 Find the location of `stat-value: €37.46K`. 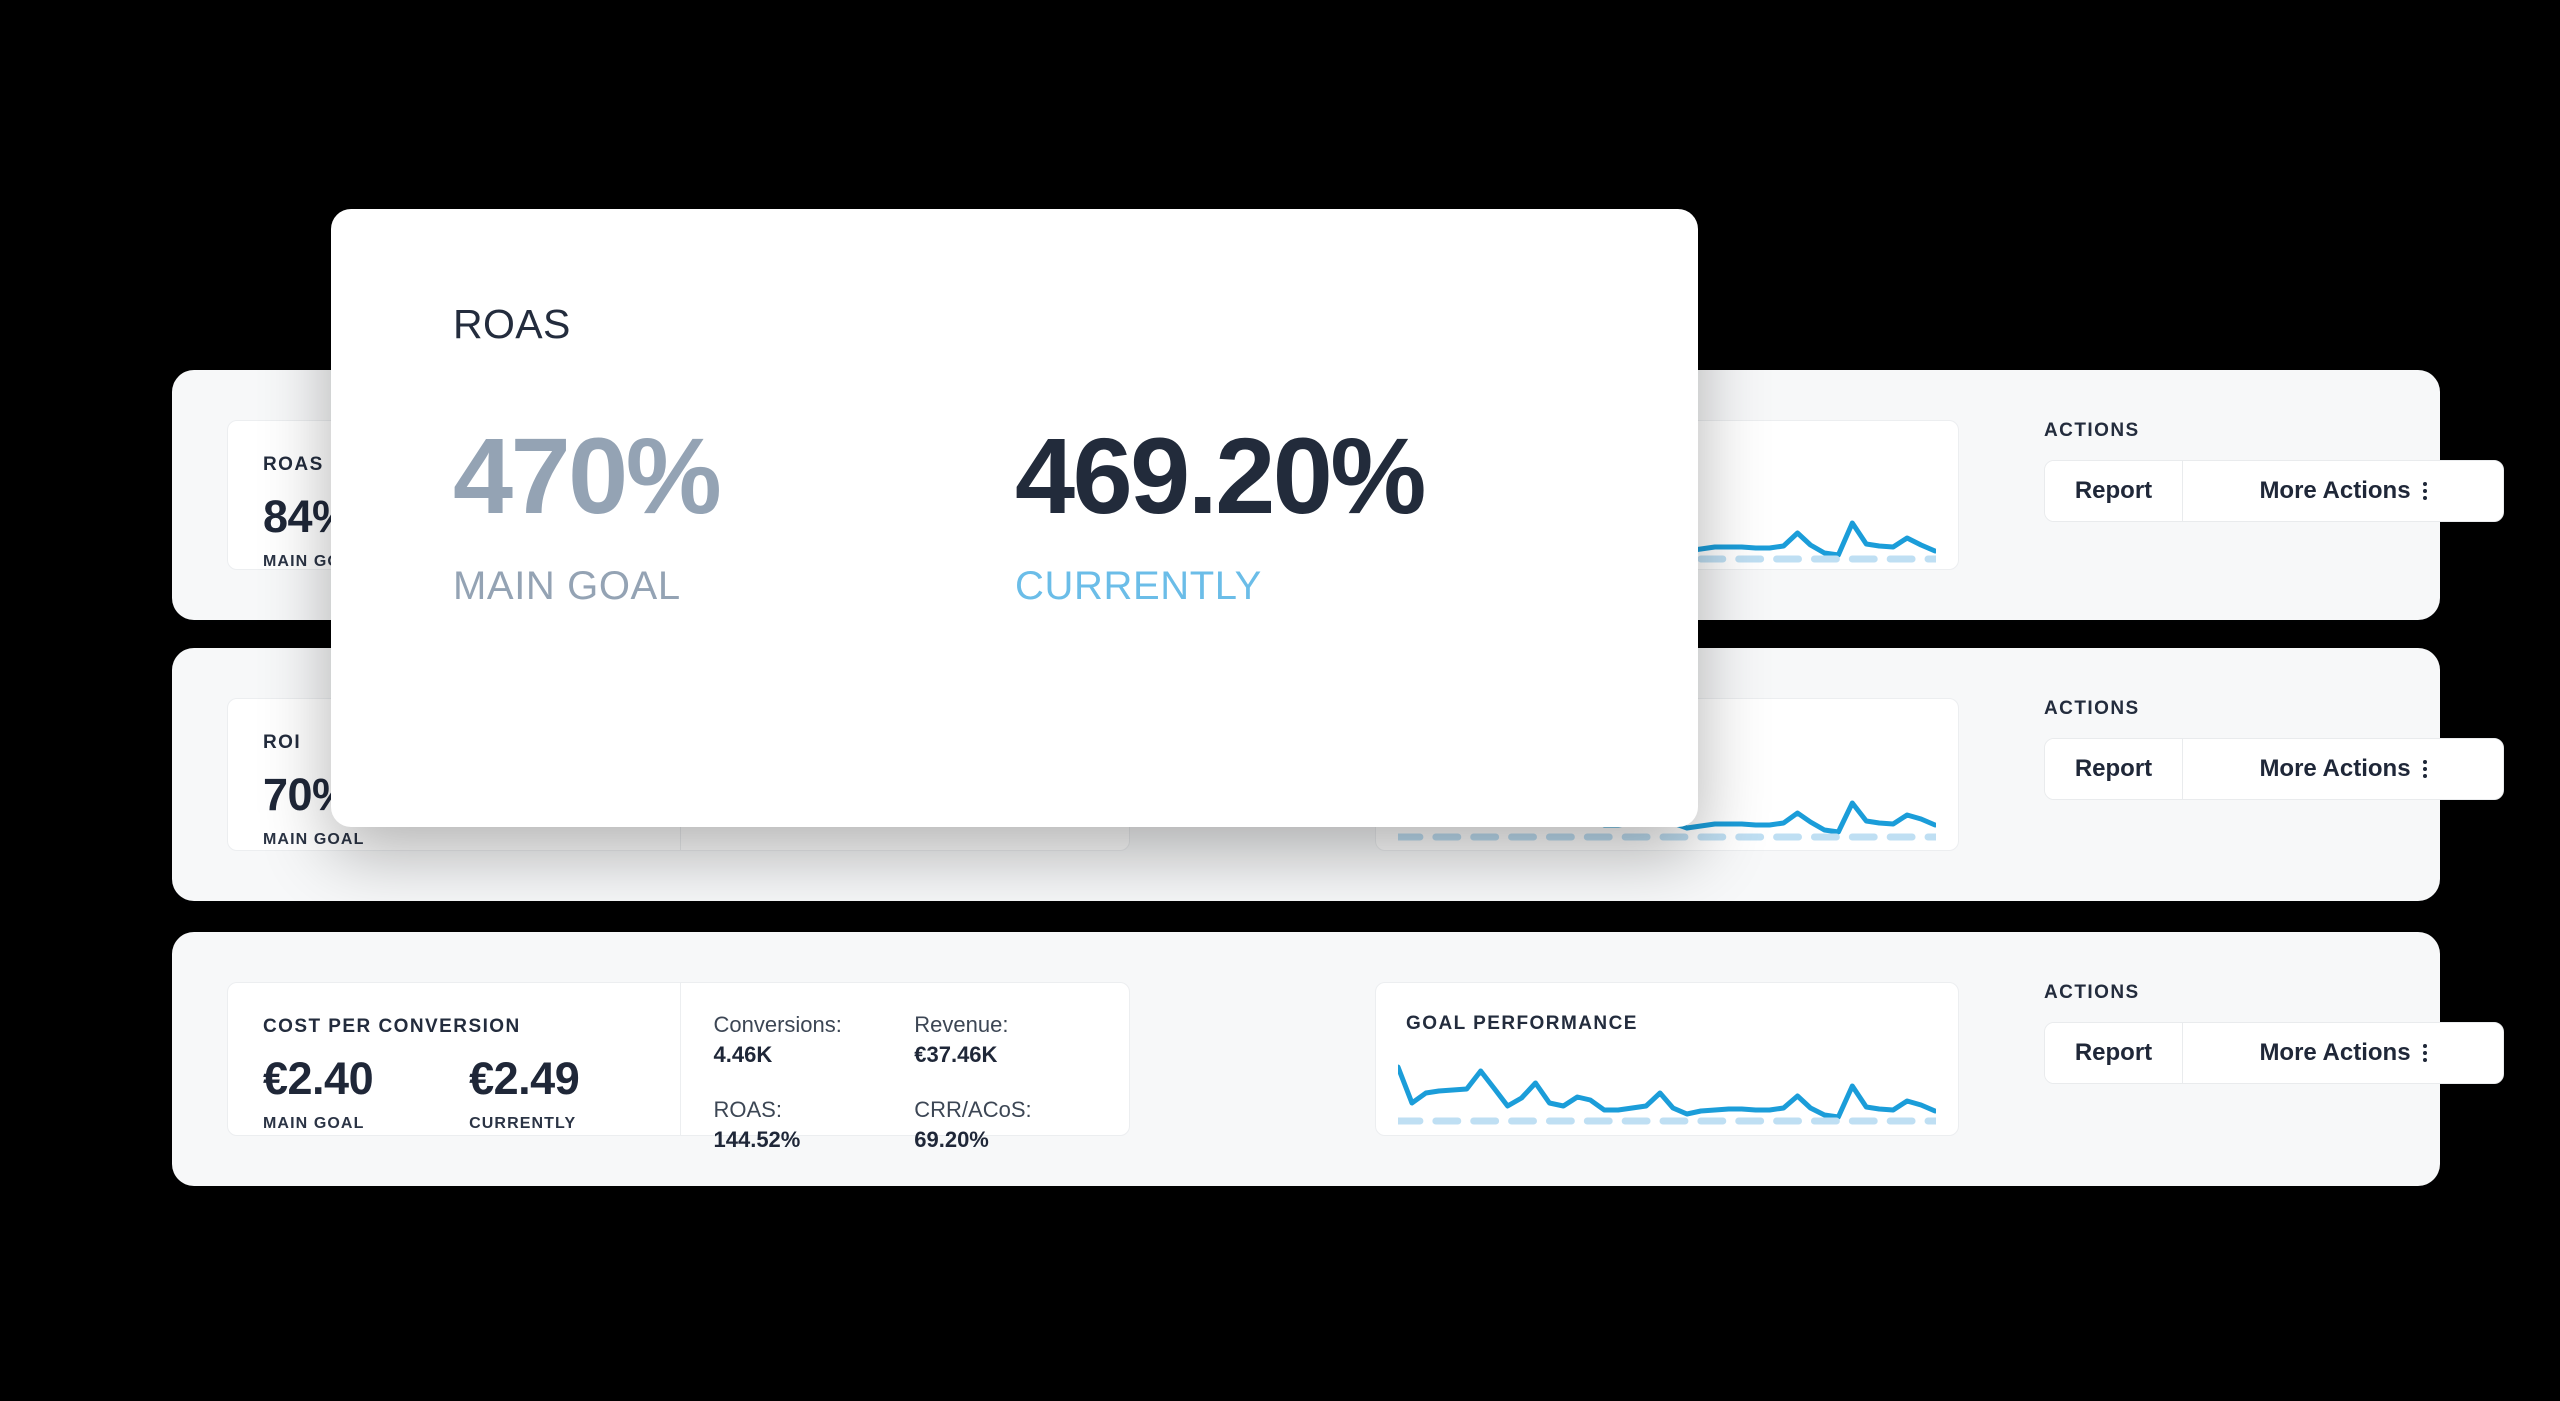

stat-value: €37.46K is located at coordinates (956, 1054).